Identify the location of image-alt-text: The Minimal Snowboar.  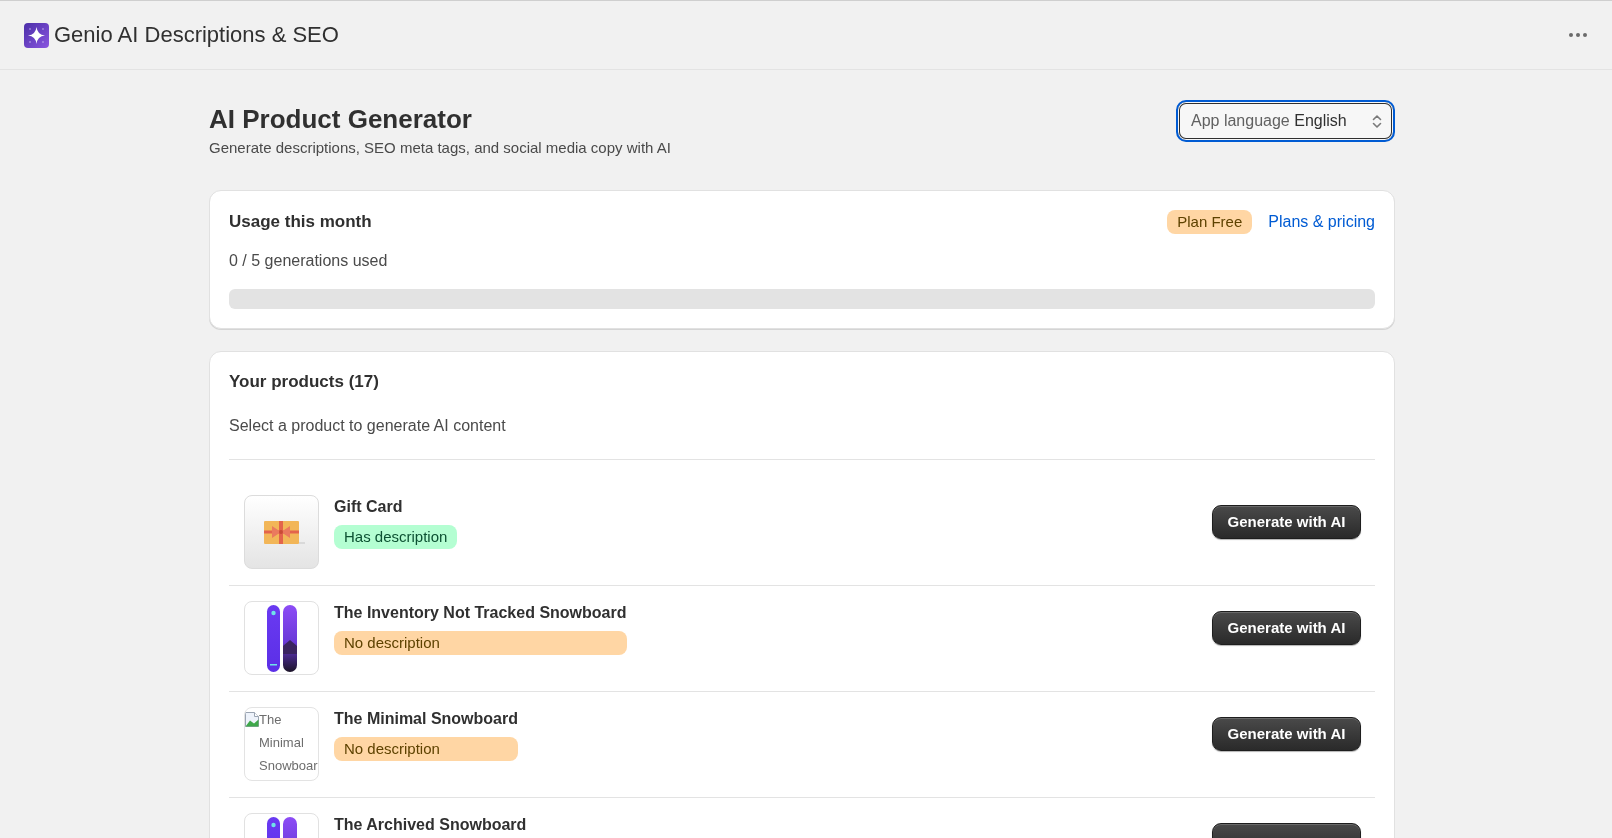
(288, 743).